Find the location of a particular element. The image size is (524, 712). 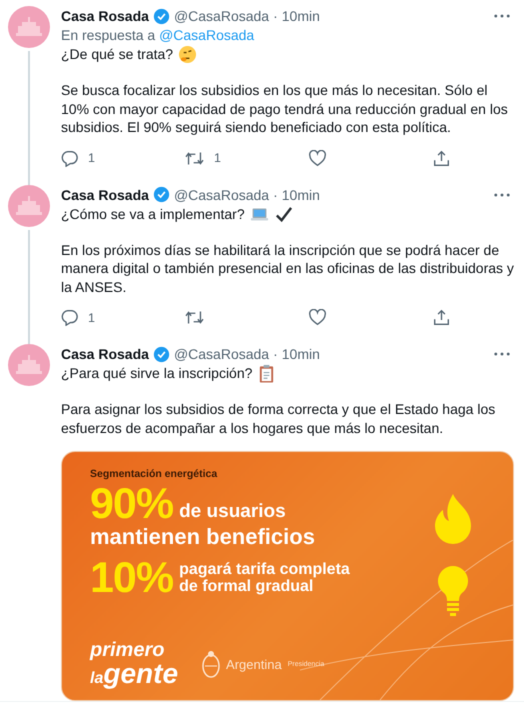

light-bulb-icon is located at coordinates (453, 591).